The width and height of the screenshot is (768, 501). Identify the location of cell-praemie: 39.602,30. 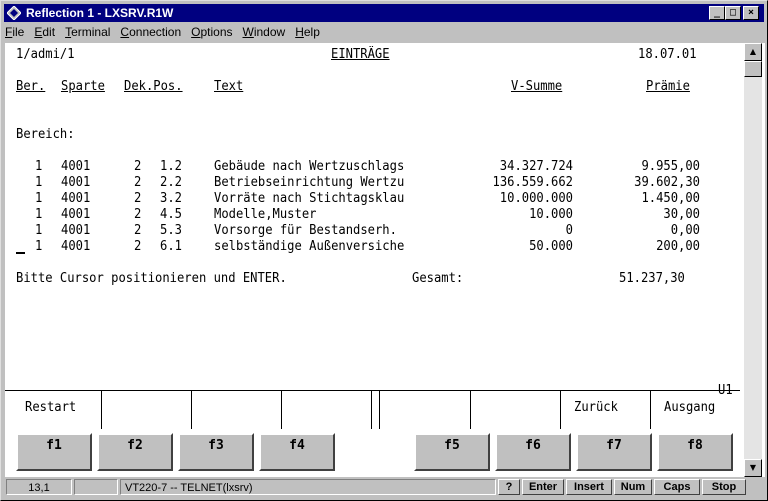
(667, 182).